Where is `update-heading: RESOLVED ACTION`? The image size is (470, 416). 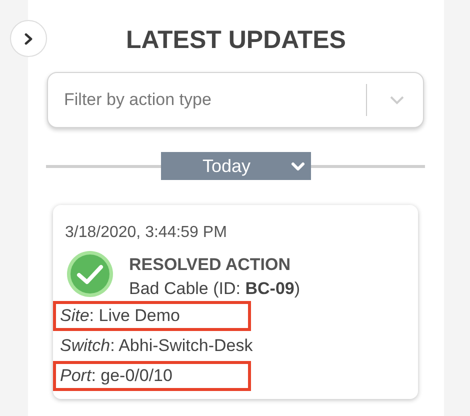 update-heading: RESOLVED ACTION is located at coordinates (210, 265).